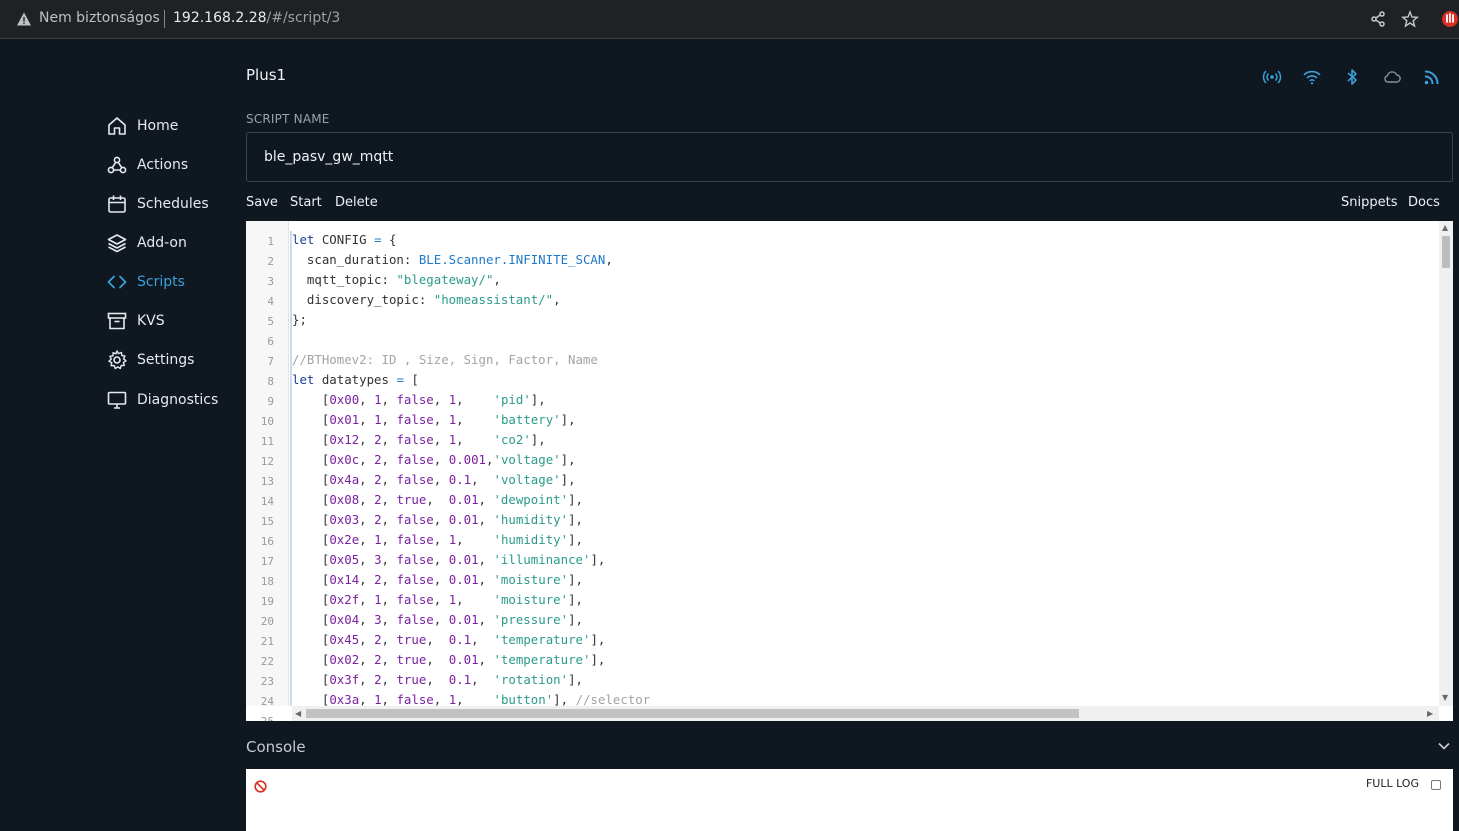 The height and width of the screenshot is (831, 1459). What do you see at coordinates (1444, 746) in the screenshot?
I see `chevron-down-icon` at bounding box center [1444, 746].